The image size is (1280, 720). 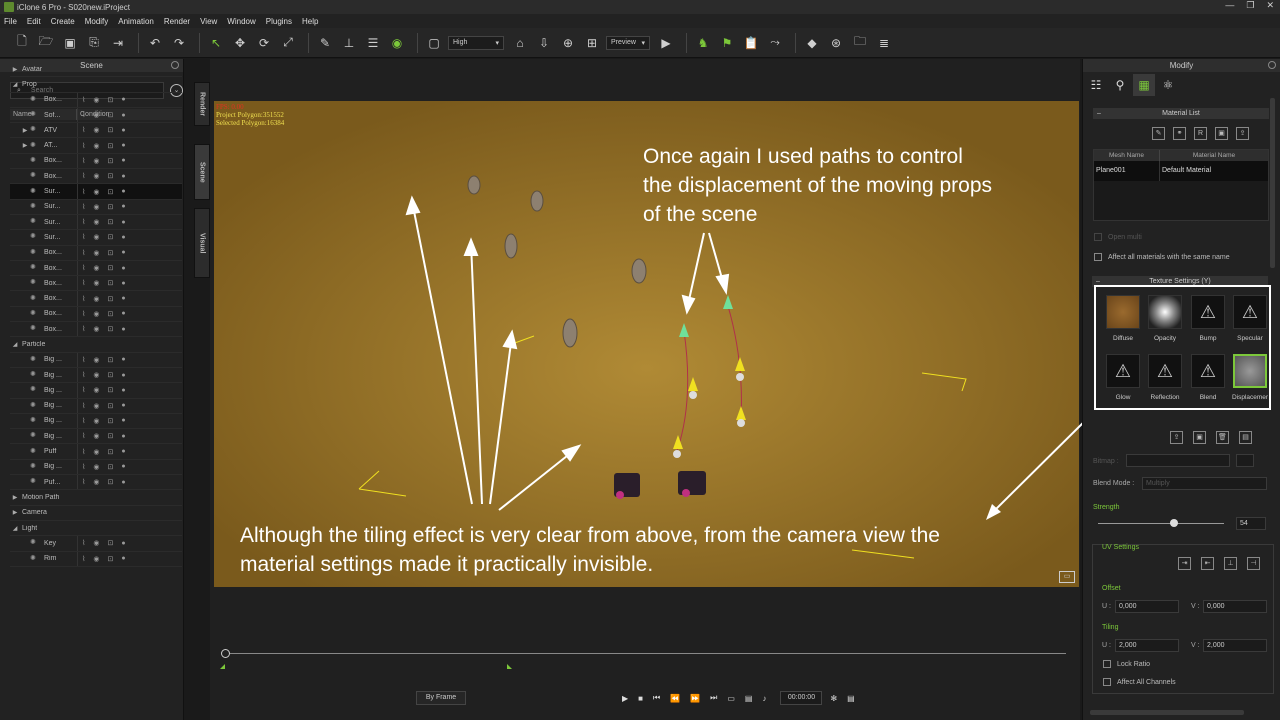 I want to click on save-material-icon: ▣, so click(x=1221, y=133).